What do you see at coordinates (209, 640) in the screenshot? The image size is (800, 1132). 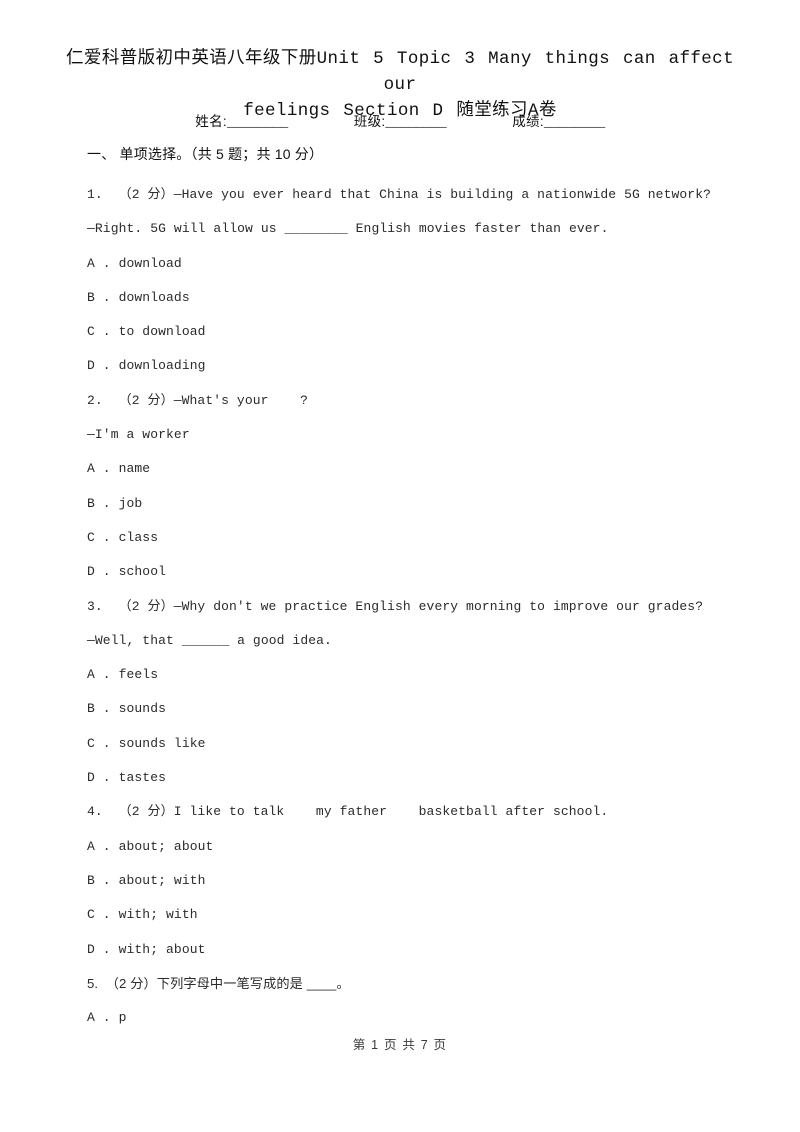 I see `question-3-stem-line-2: —Well, that ______ a good idea.` at bounding box center [209, 640].